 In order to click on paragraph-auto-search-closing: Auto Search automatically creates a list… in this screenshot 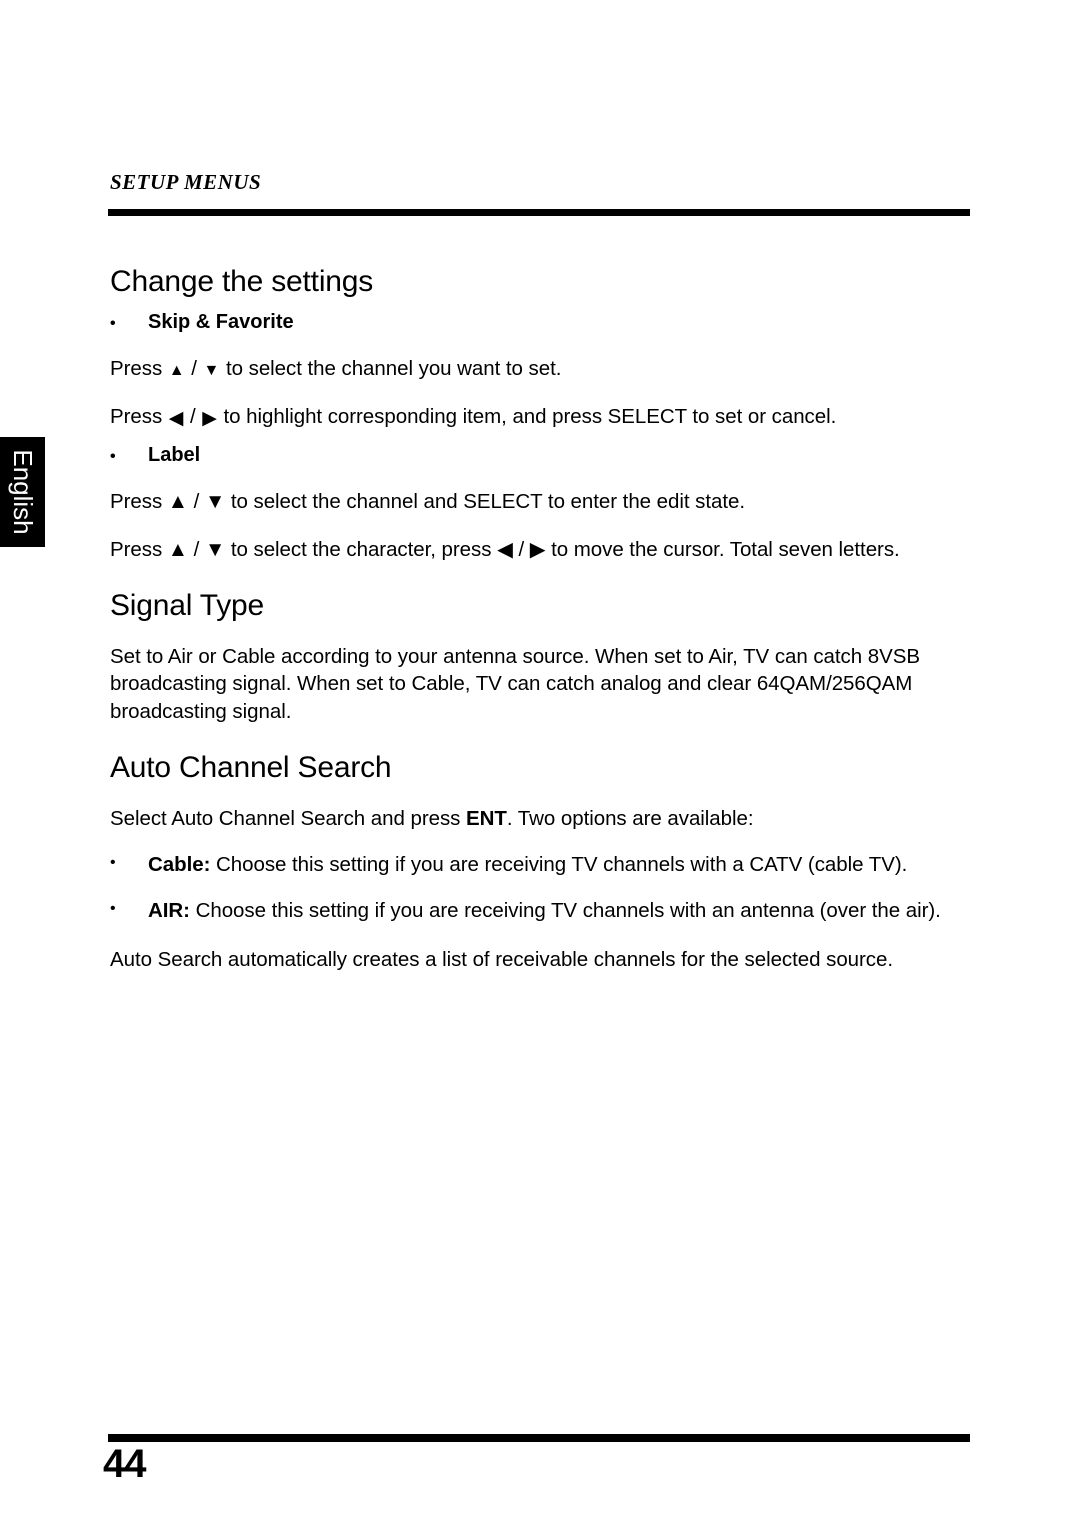, I will do `click(501, 959)`.